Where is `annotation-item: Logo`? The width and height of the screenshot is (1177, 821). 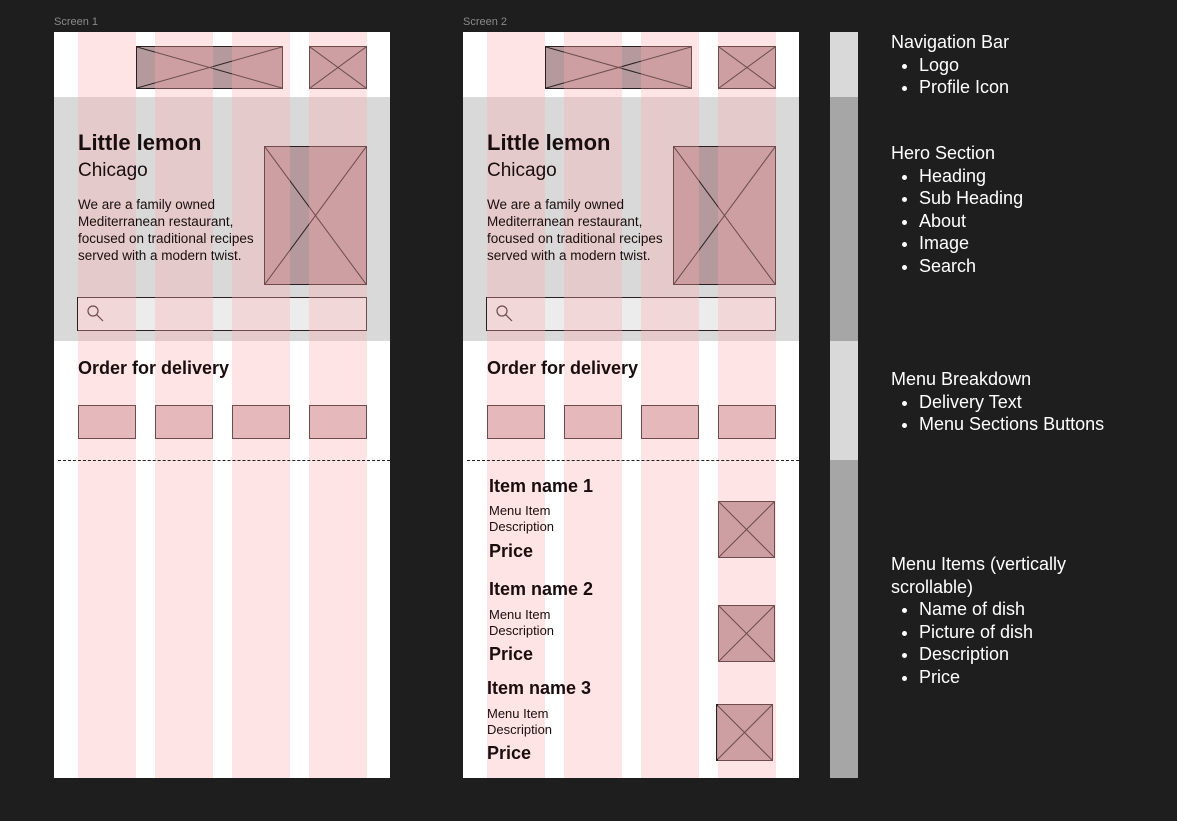
annotation-item: Logo is located at coordinates (964, 65).